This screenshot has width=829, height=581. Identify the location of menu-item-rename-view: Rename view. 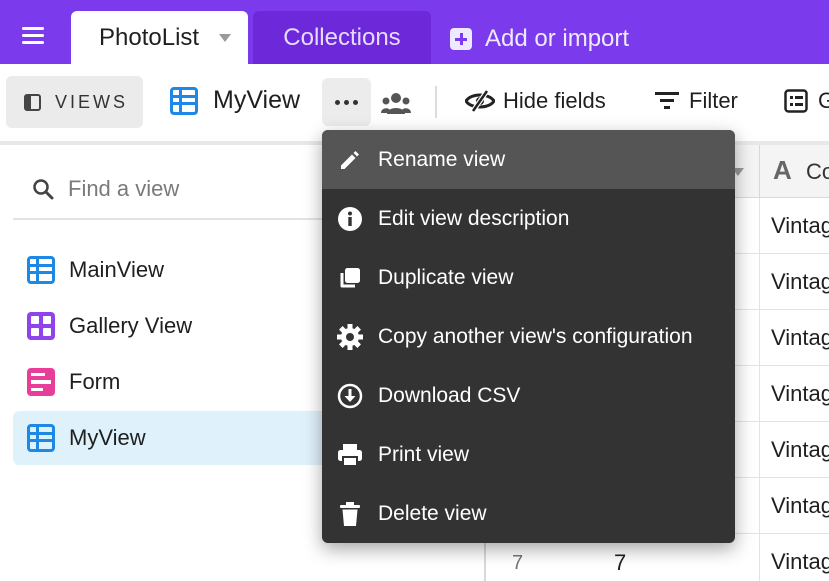
(528, 159).